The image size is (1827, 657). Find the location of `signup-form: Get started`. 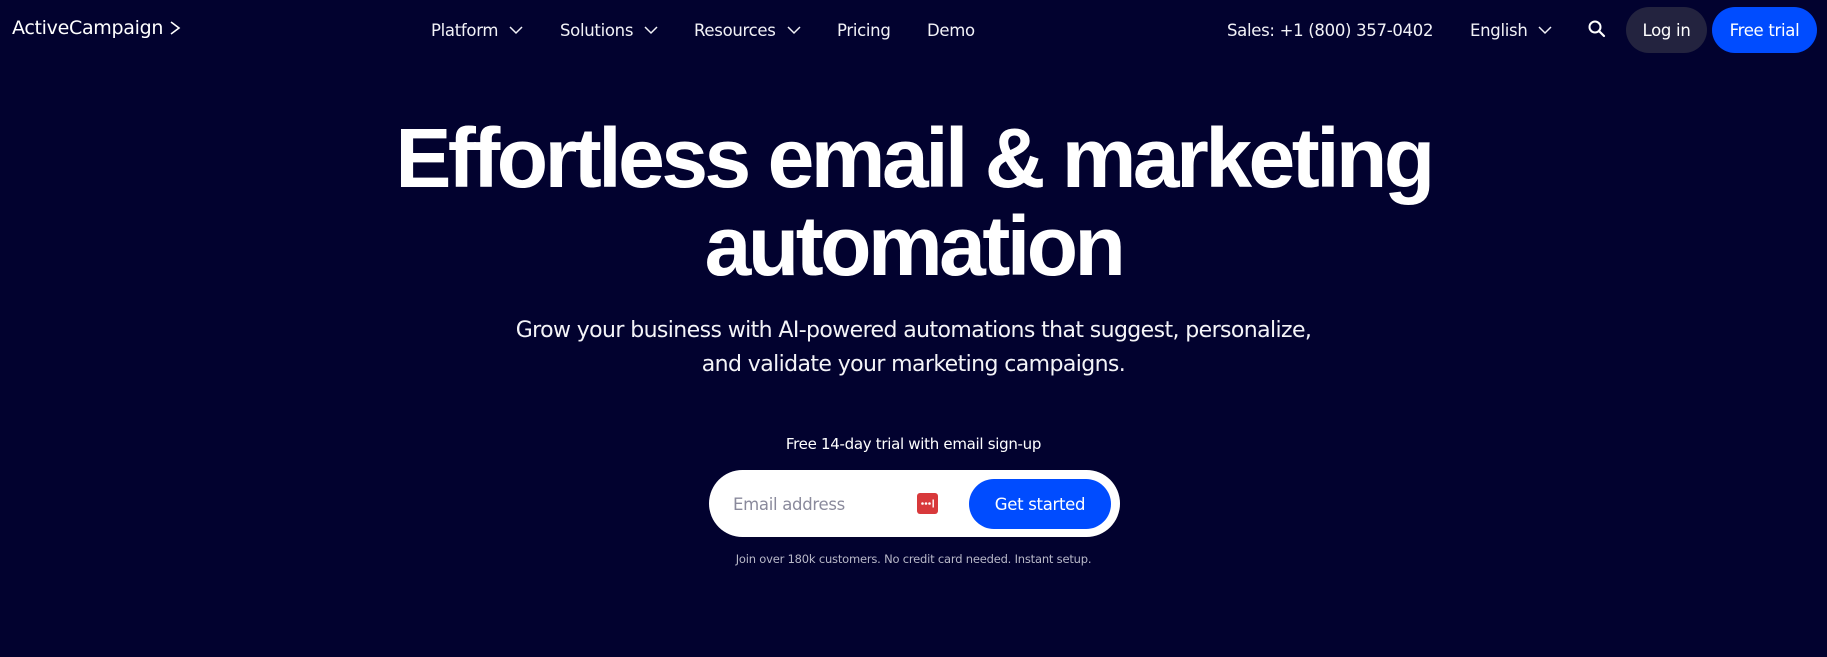

signup-form: Get started is located at coordinates (914, 503).